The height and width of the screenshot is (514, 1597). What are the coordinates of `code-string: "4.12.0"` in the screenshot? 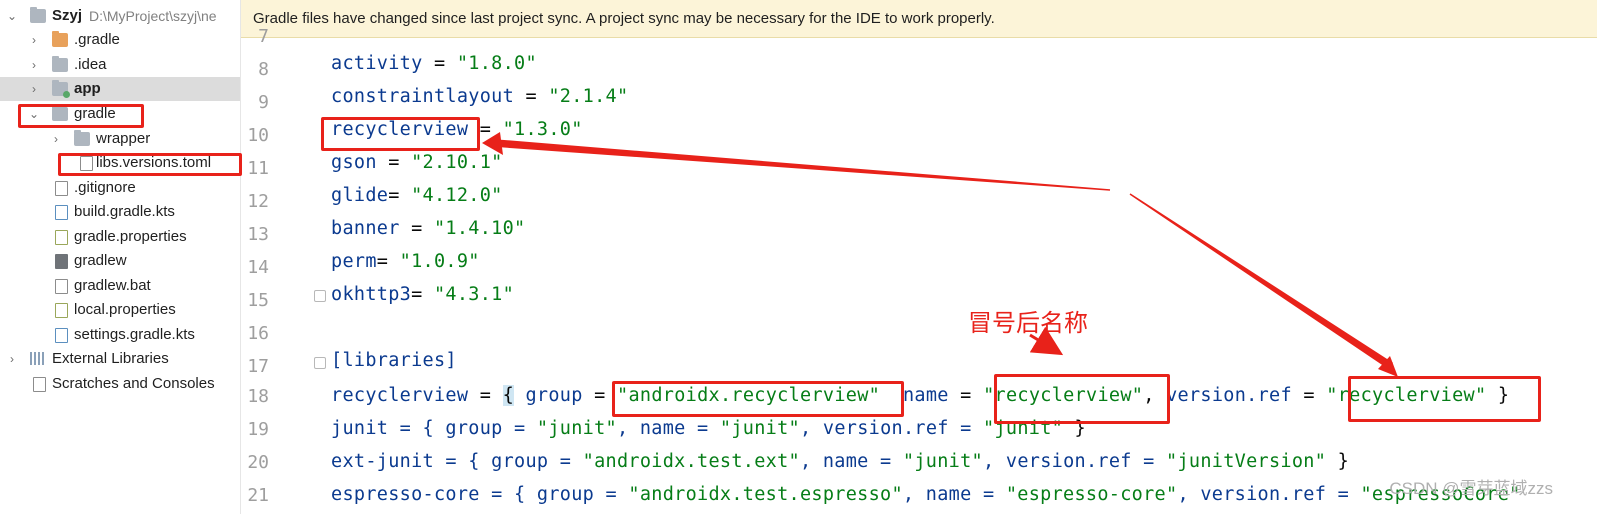 It's located at (457, 195).